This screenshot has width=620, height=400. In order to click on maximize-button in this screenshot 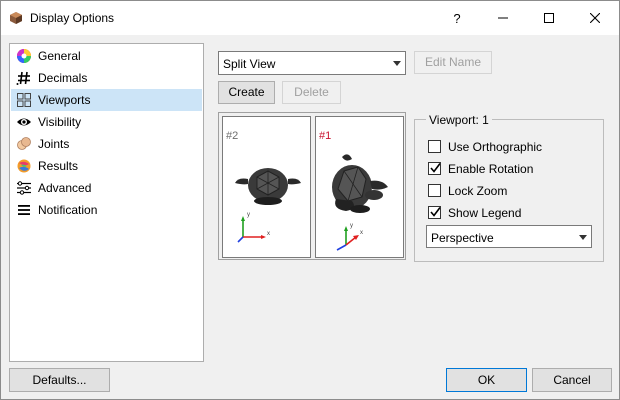, I will do `click(549, 18)`.